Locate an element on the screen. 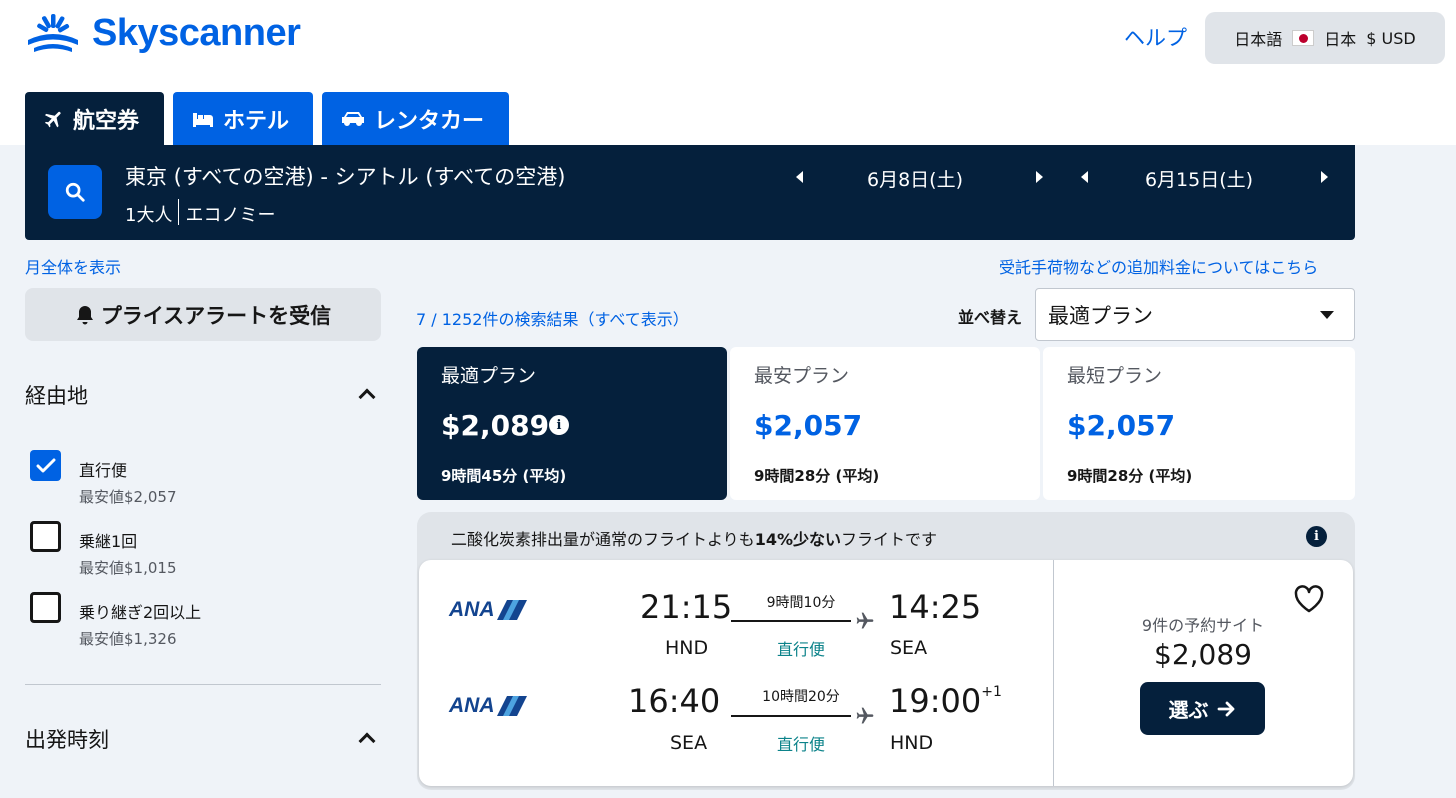  price-alert-label: プライスアラートを受信 is located at coordinates (216, 315).